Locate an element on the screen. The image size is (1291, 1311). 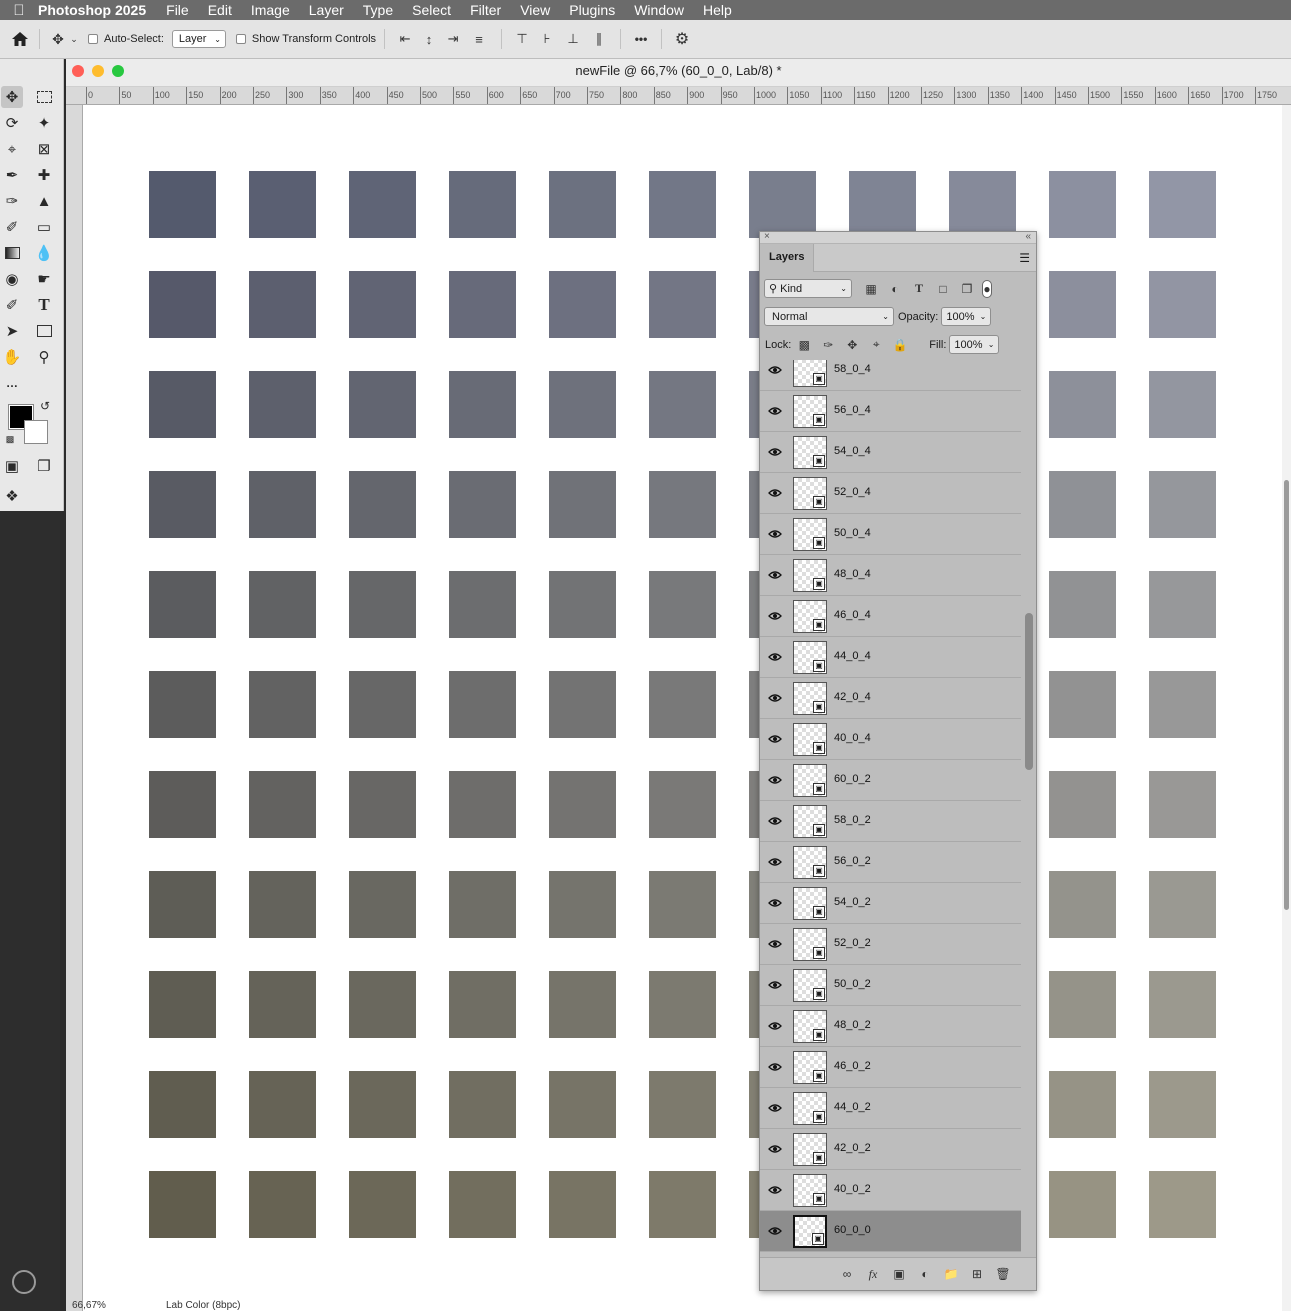
zoom-tool-icon: ⚲ is located at coordinates (44, 357).